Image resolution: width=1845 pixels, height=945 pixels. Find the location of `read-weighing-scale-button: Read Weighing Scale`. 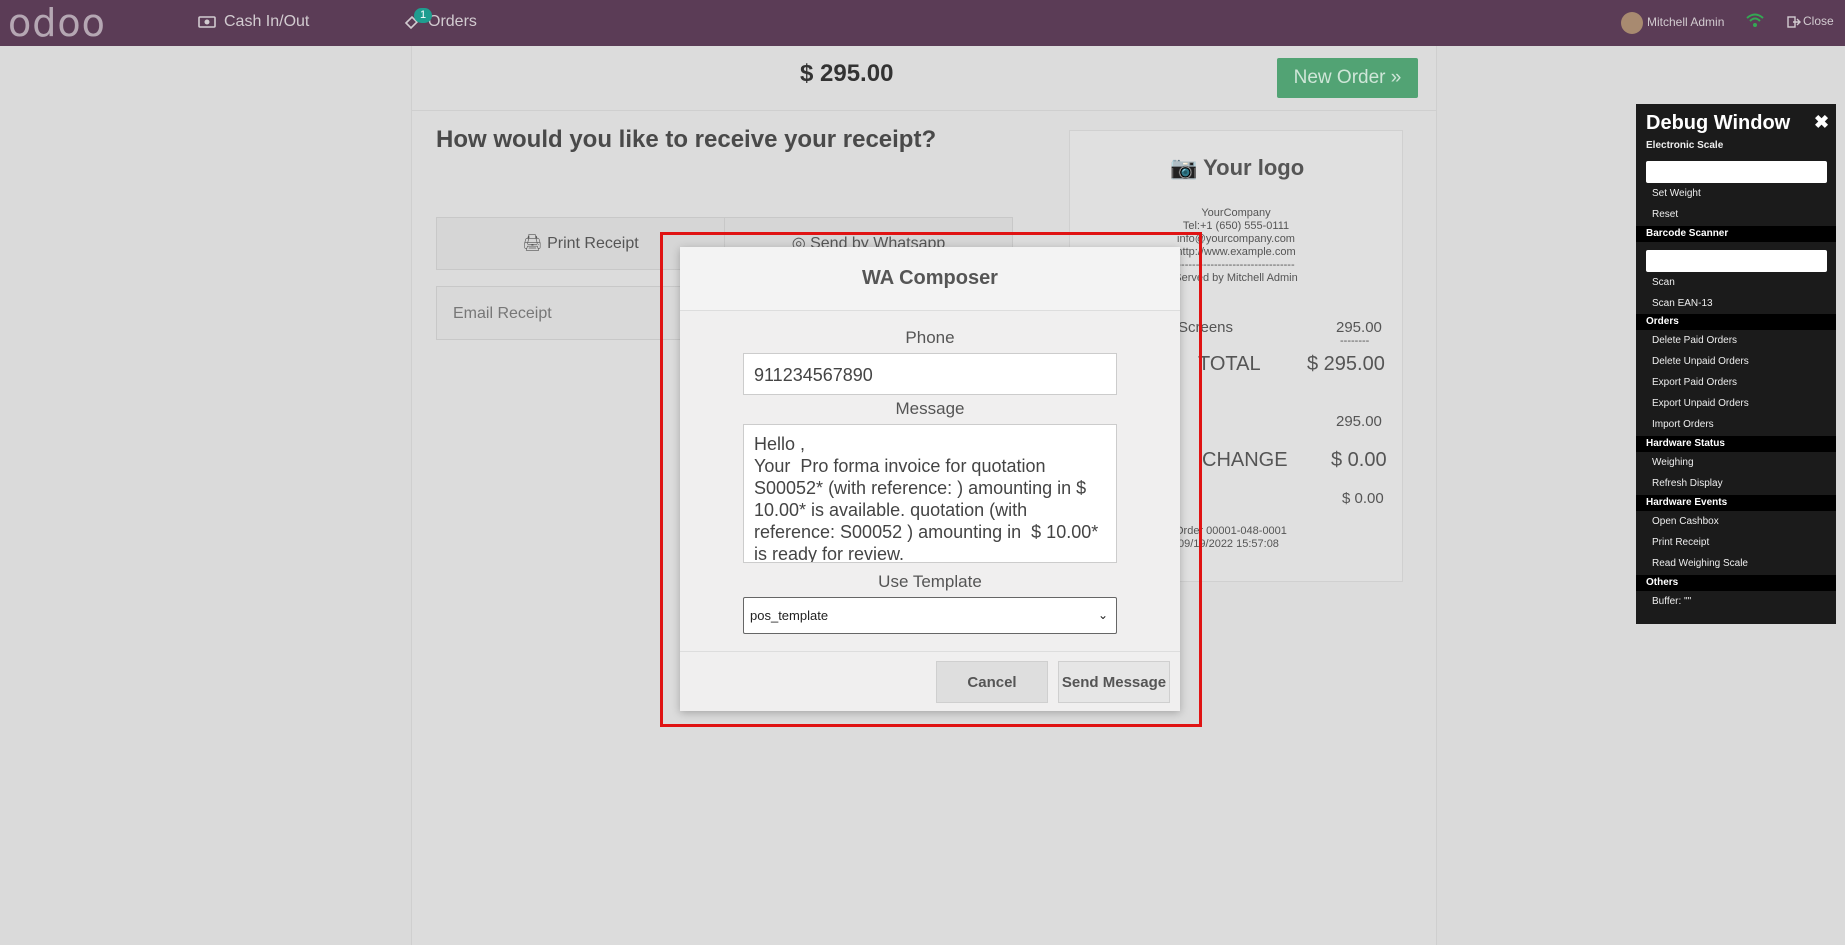

read-weighing-scale-button: Read Weighing Scale is located at coordinates (1700, 563).